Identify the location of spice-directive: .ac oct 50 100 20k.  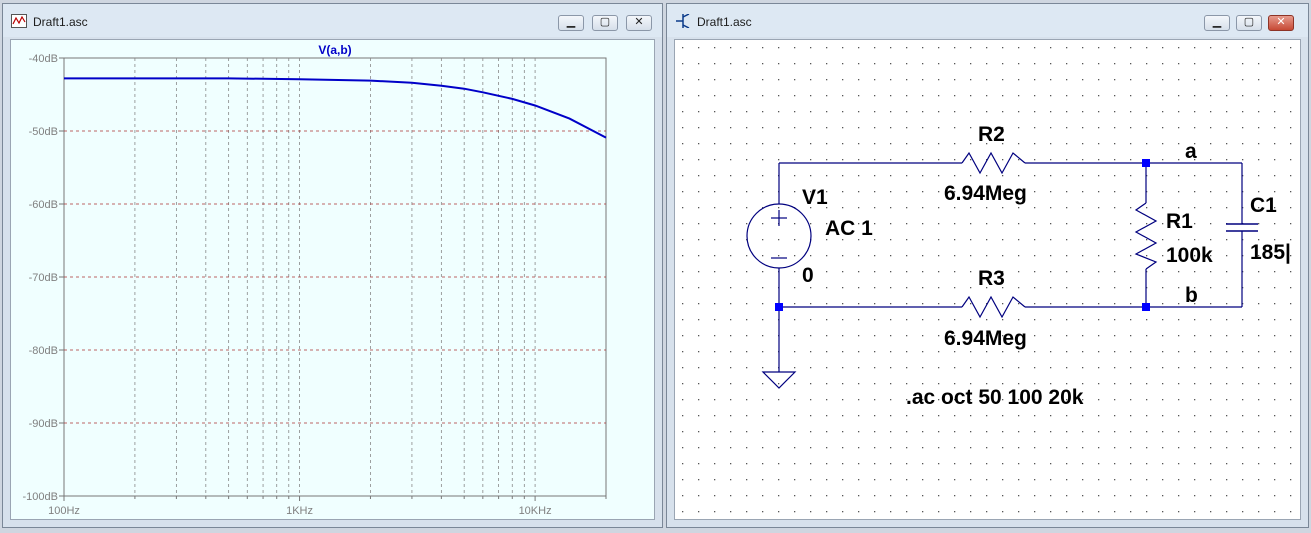
(995, 397).